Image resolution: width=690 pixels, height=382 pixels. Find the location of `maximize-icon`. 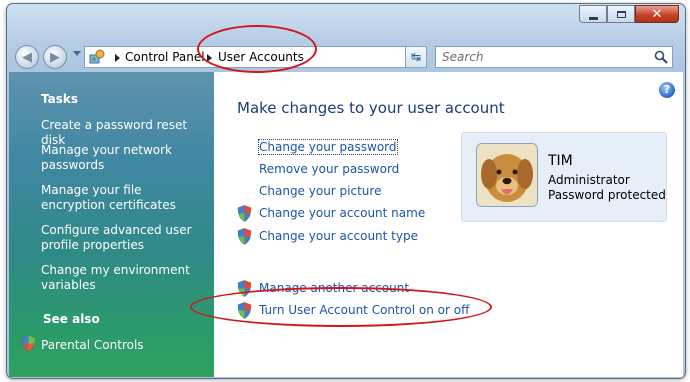

maximize-icon is located at coordinates (621, 14).